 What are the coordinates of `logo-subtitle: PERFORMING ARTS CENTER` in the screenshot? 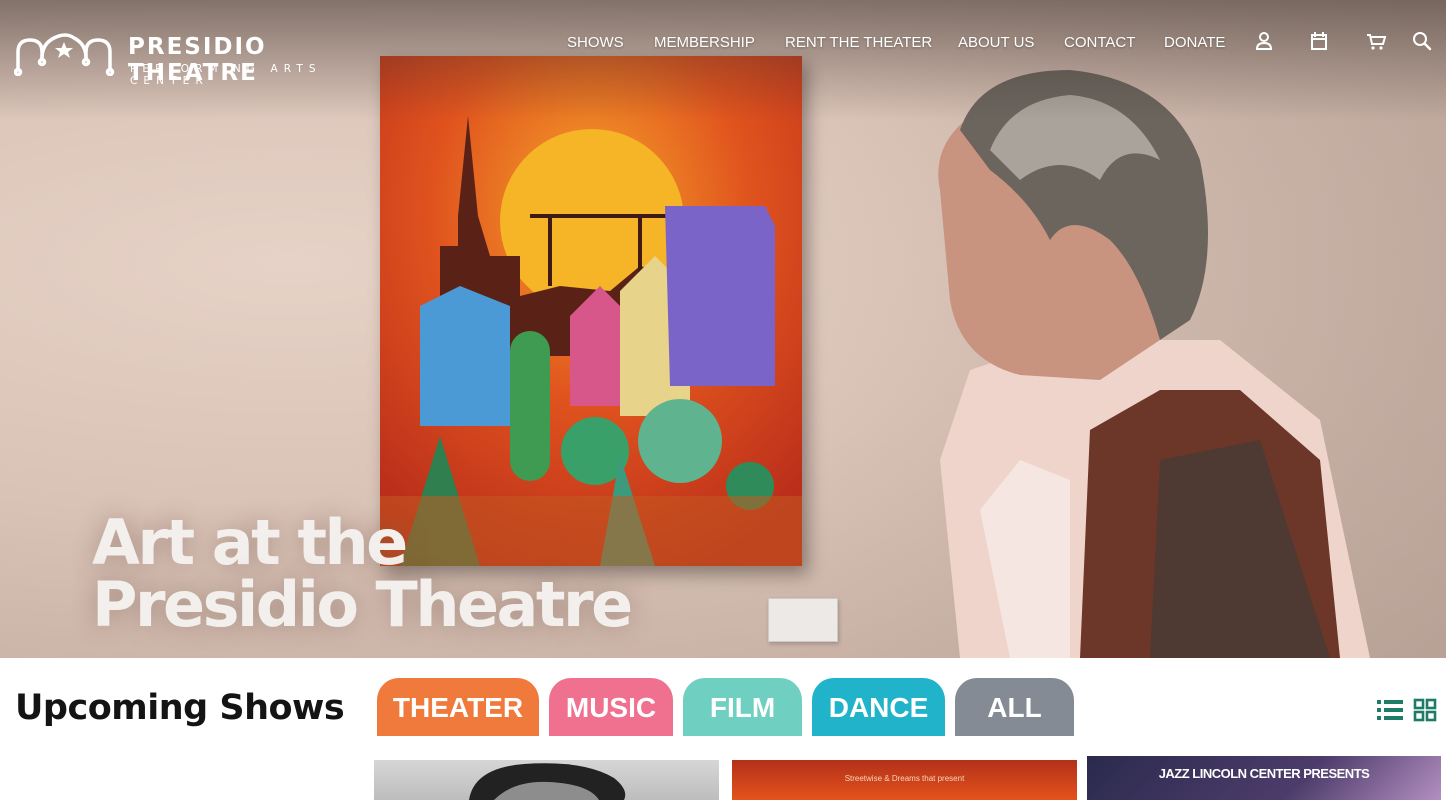 It's located at (226, 75).